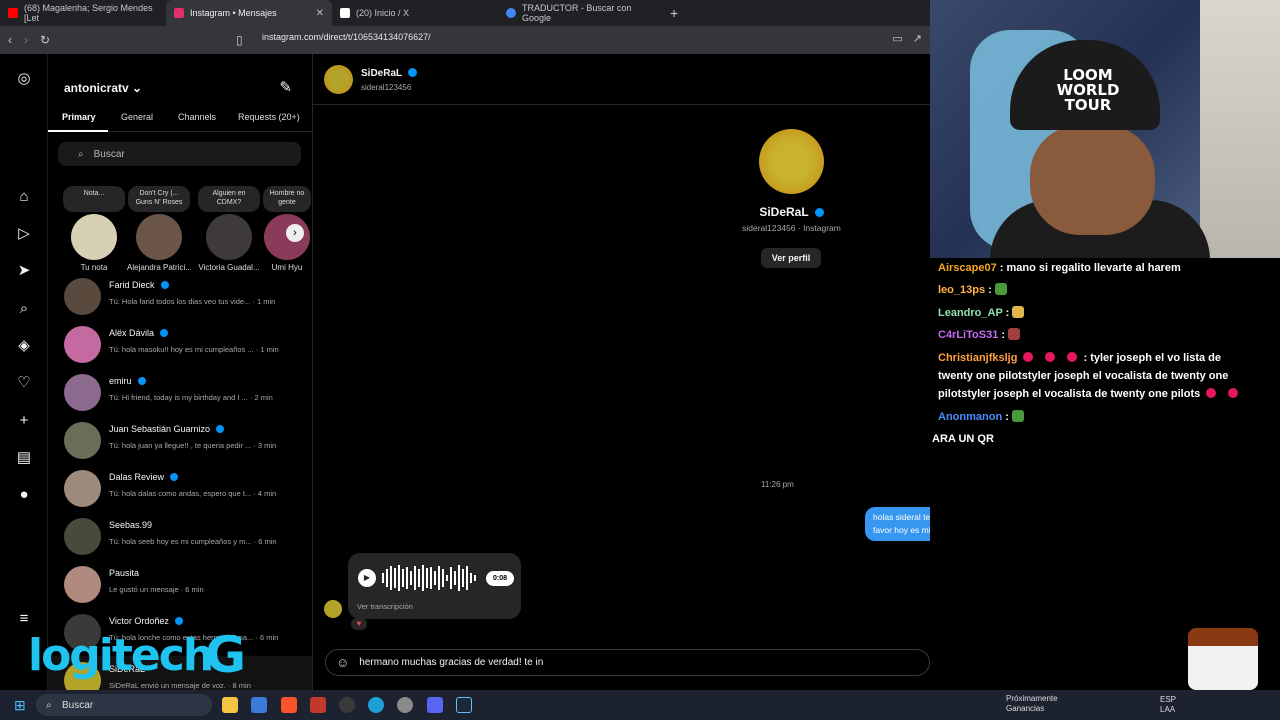  What do you see at coordinates (435, 705) in the screenshot?
I see `discord-icon` at bounding box center [435, 705].